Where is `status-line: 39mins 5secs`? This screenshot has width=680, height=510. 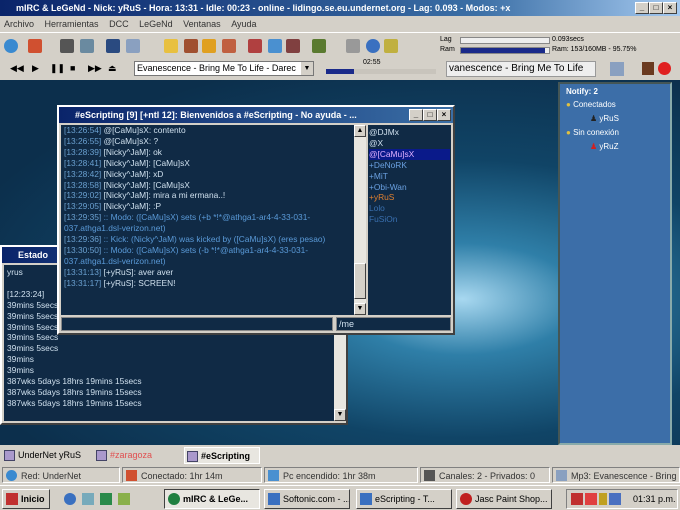
status-line: 39mins 5secs is located at coordinates (33, 348).